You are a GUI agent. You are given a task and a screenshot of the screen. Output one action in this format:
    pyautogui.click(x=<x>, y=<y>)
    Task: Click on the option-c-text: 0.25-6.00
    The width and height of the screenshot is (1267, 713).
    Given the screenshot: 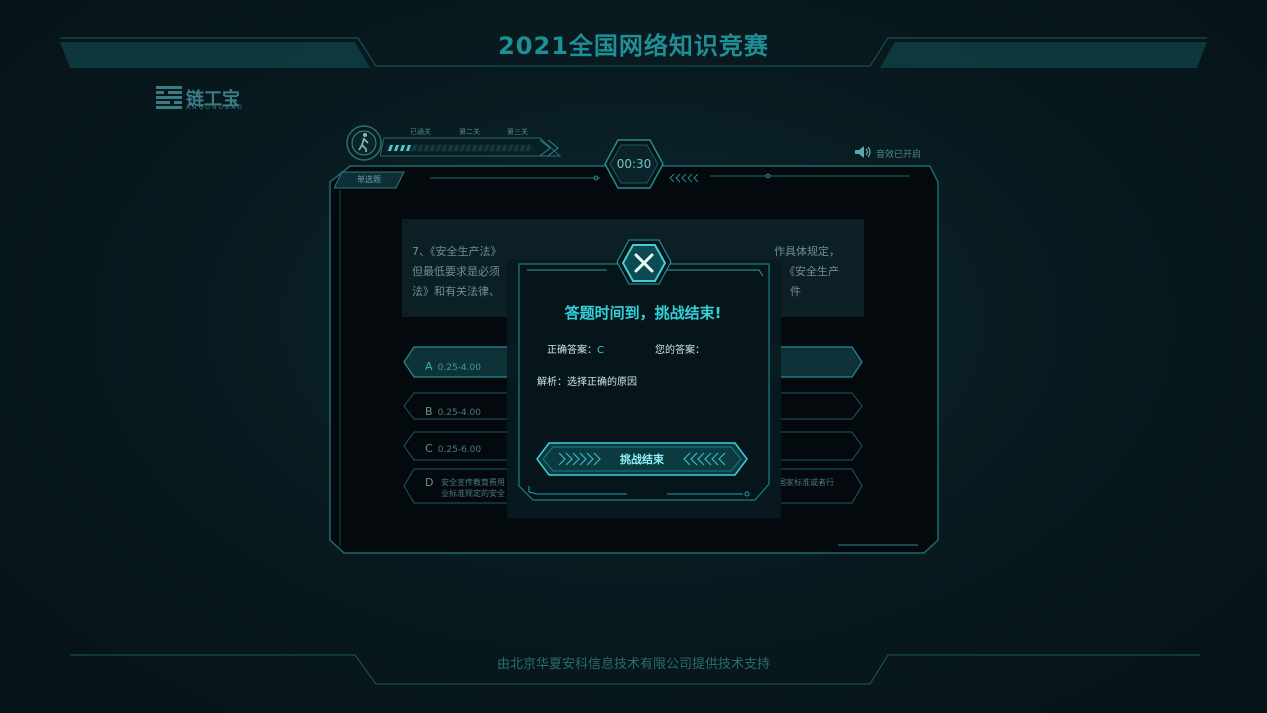 What is the action you would take?
    pyautogui.click(x=459, y=450)
    